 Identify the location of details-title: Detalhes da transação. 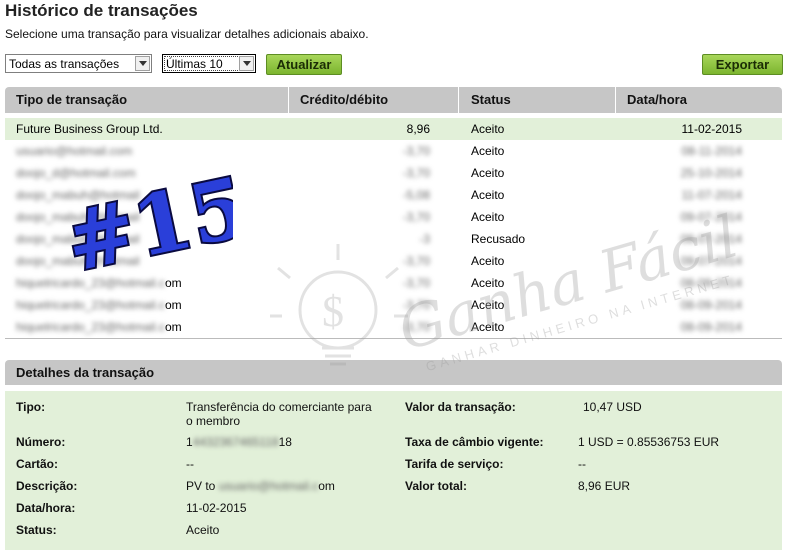
(85, 372).